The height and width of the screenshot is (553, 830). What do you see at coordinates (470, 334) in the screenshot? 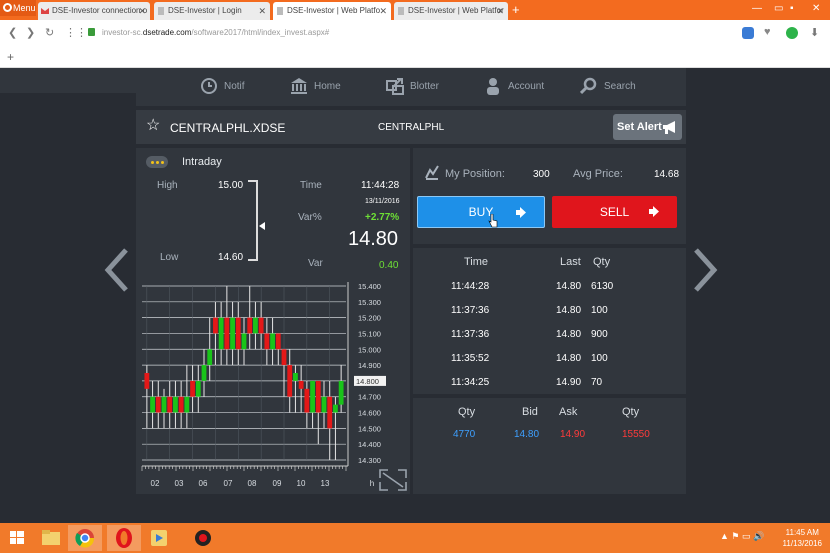
I see `trade-time: 11:37:36` at bounding box center [470, 334].